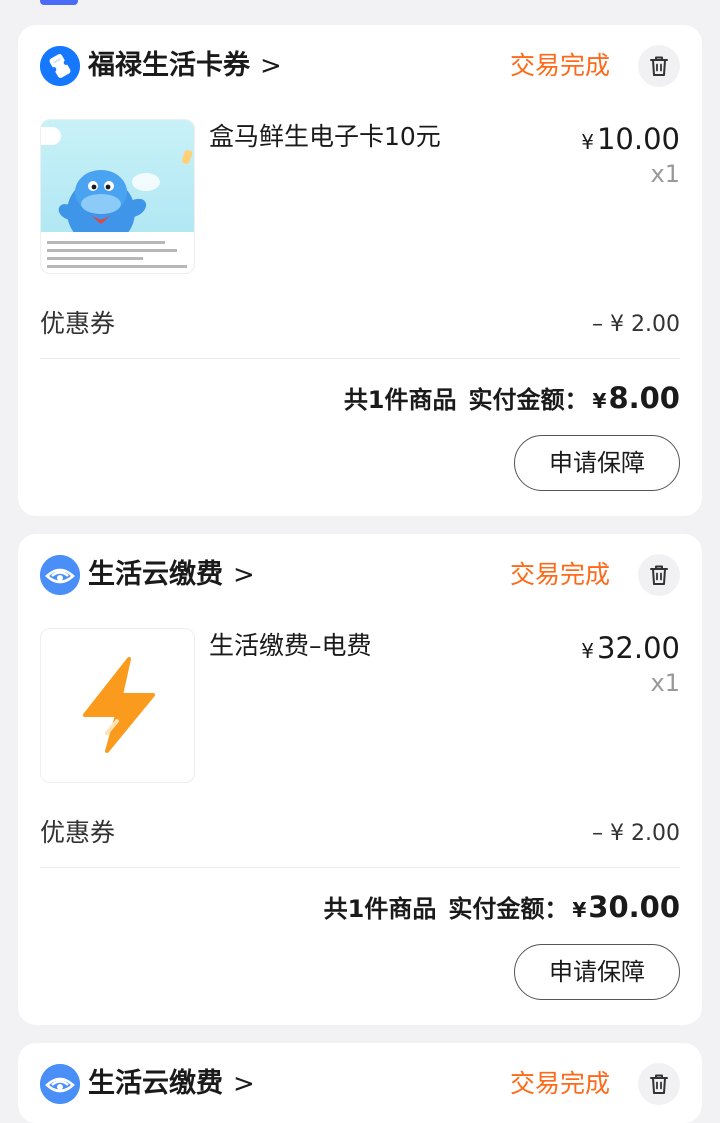  Describe the element at coordinates (644, 398) in the screenshot. I see `paid-amount: 8.00` at that location.